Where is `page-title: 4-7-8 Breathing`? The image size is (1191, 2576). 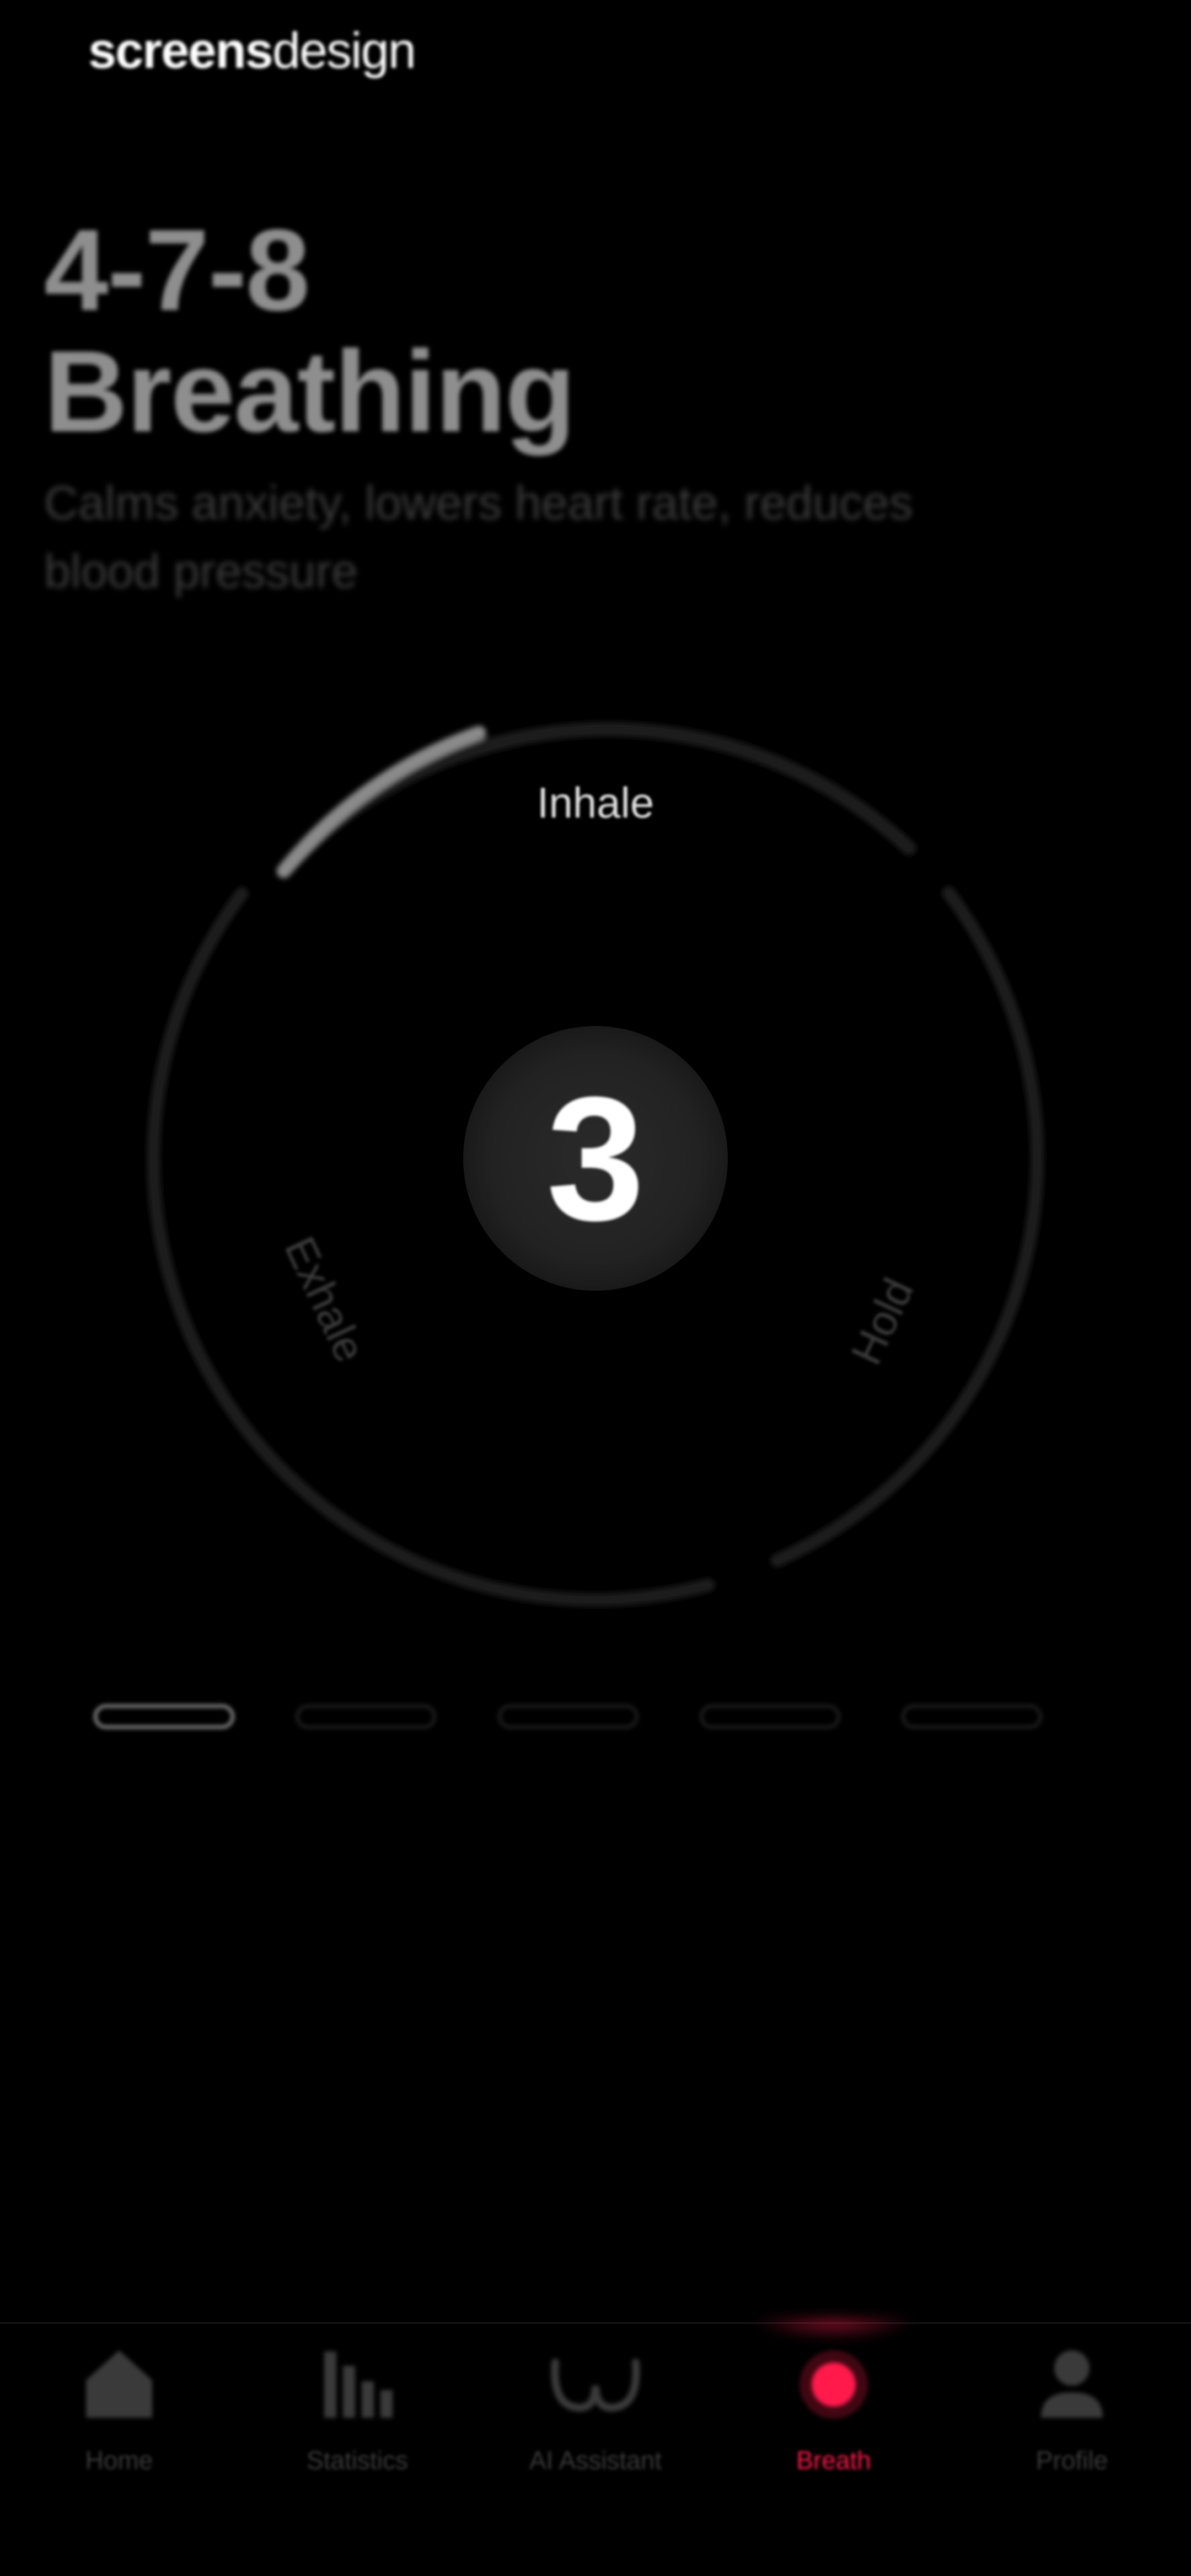 page-title: 4-7-8 Breathing is located at coordinates (310, 331).